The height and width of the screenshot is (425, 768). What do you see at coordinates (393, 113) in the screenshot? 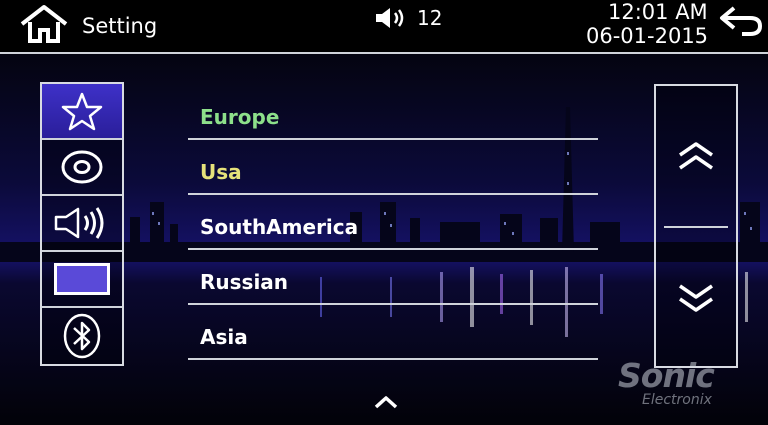
I see `list-item: Europe` at bounding box center [393, 113].